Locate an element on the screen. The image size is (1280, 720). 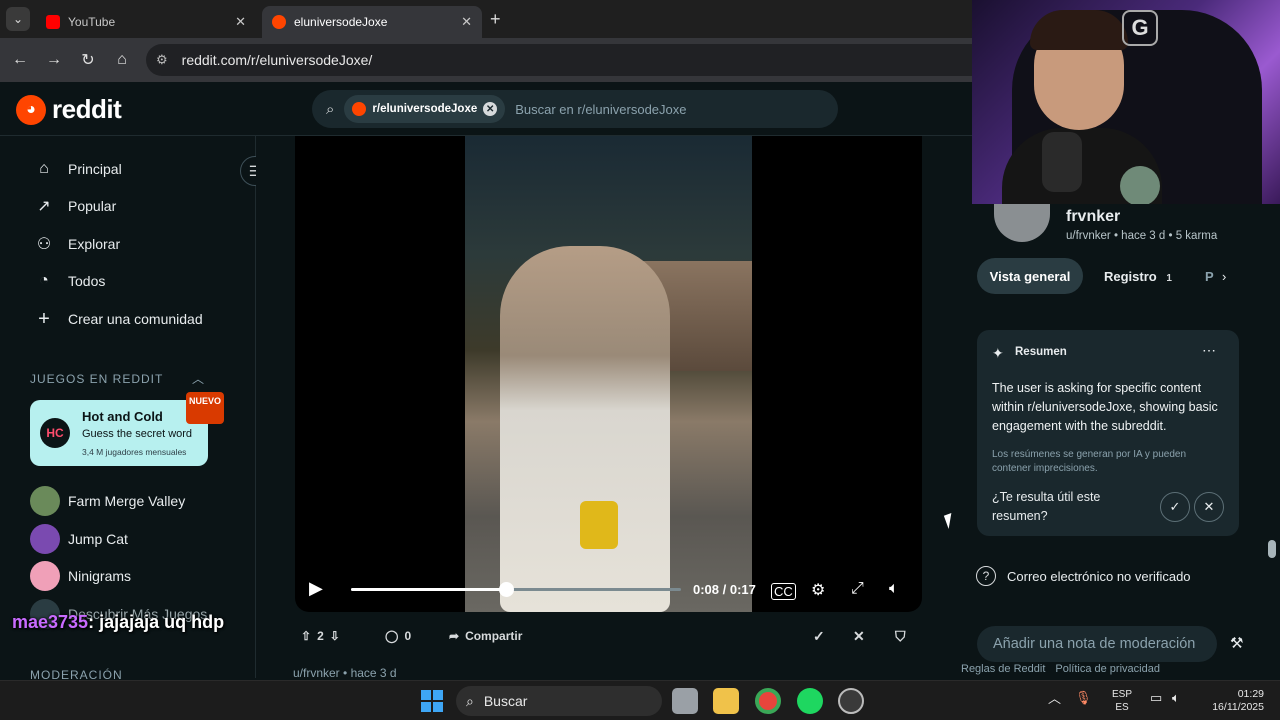
captions-icon: CC is located at coordinates (783, 591).